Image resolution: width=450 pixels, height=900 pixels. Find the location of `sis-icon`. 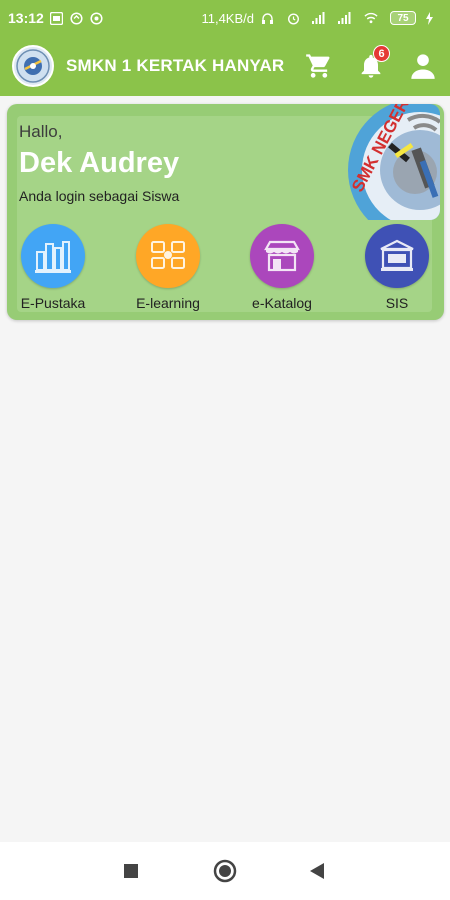

sis-icon is located at coordinates (397, 256).